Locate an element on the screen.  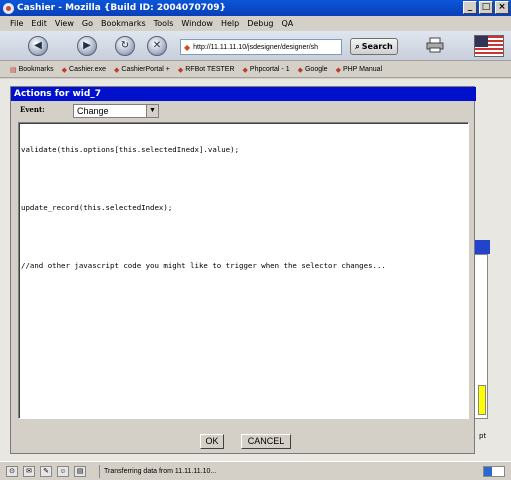
menu-qa: QA is located at coordinates (288, 23).